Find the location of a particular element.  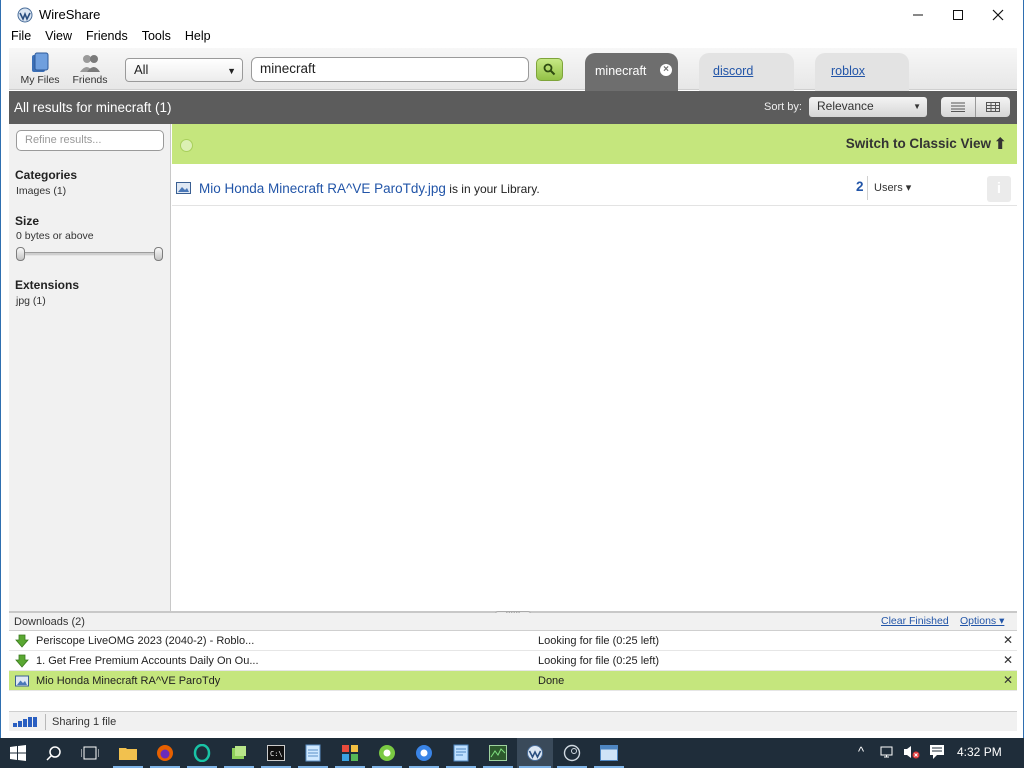

steam-icon is located at coordinates (572, 753).